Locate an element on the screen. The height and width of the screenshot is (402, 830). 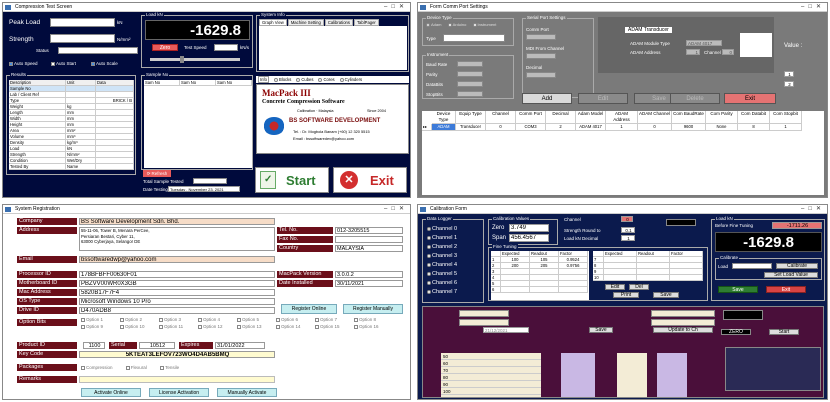
mdi-select is located at coordinates (541, 56).